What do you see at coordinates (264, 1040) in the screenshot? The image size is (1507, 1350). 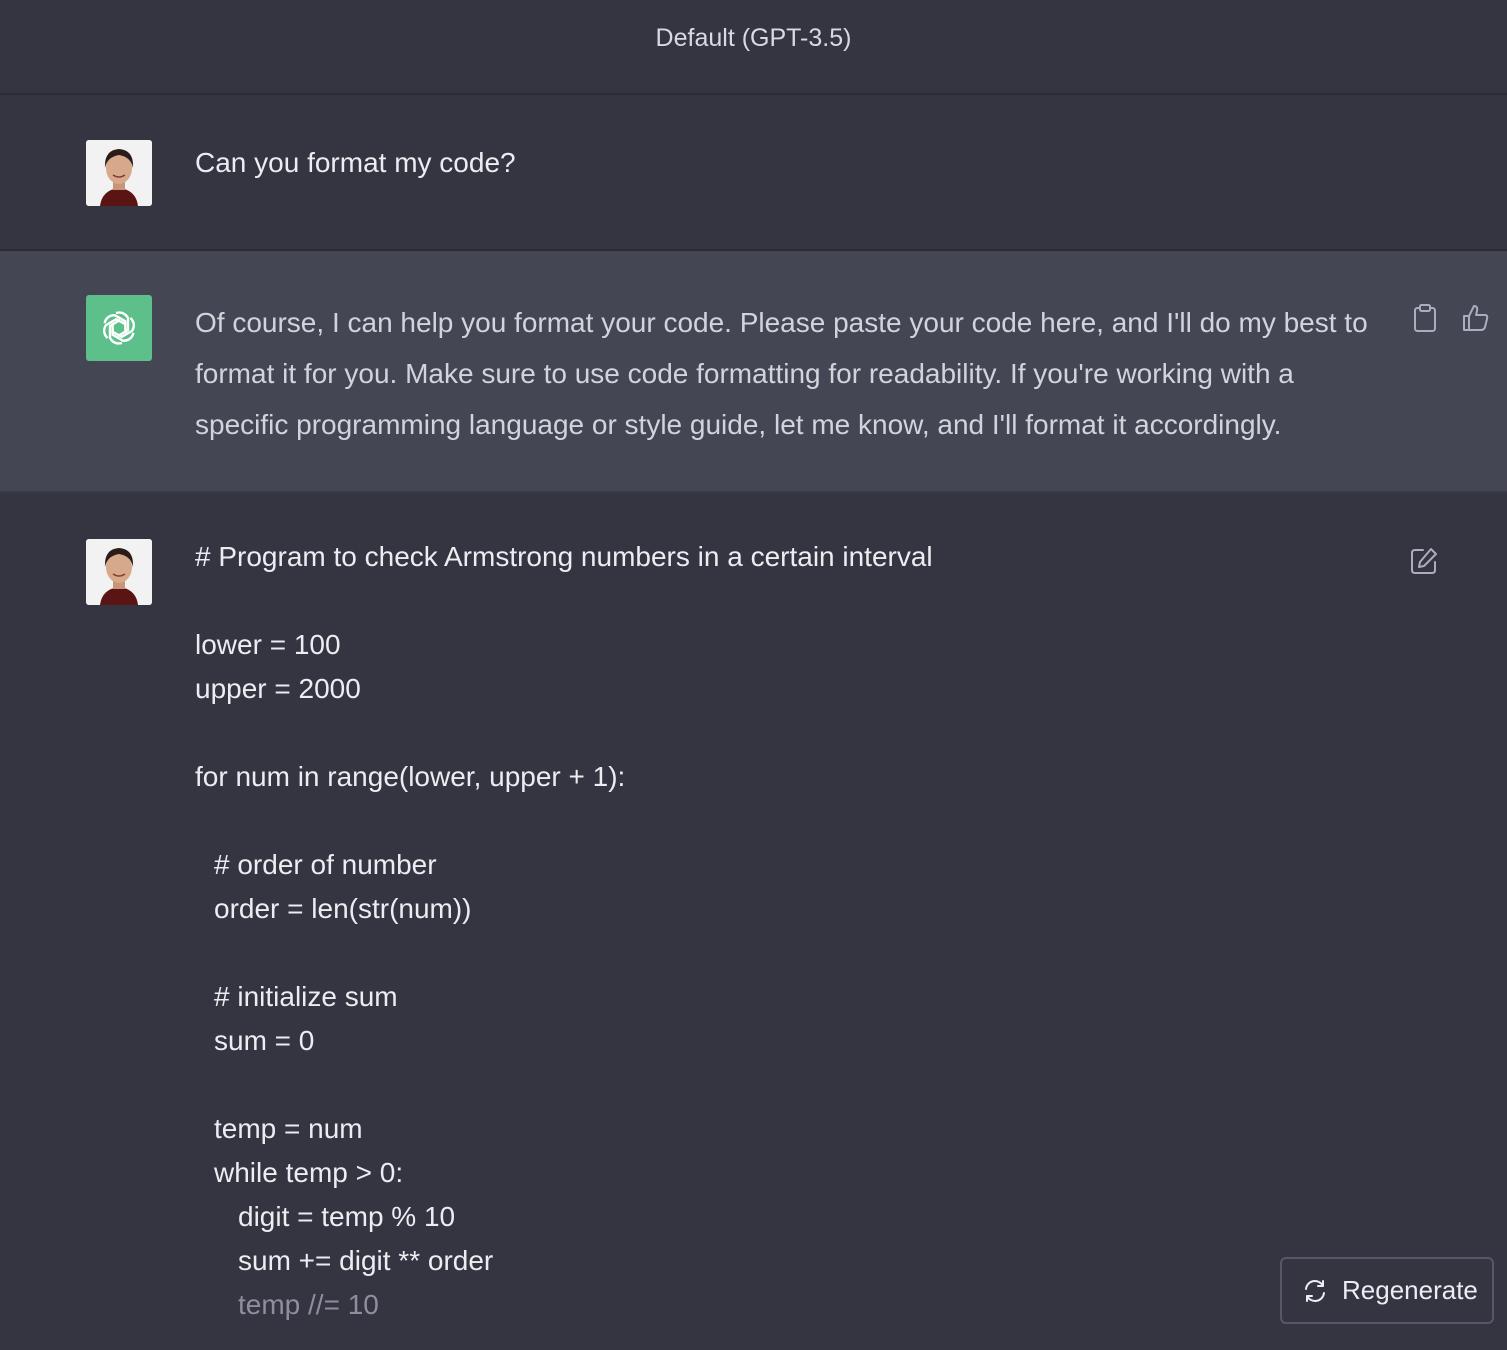 I see `code-line: sum = 0` at bounding box center [264, 1040].